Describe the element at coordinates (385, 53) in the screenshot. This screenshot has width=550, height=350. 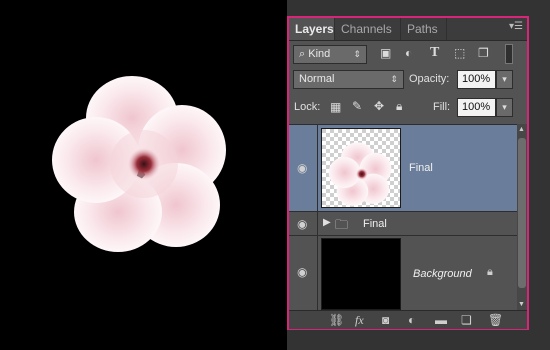
I see `pixel-filter-icon: ▣` at that location.